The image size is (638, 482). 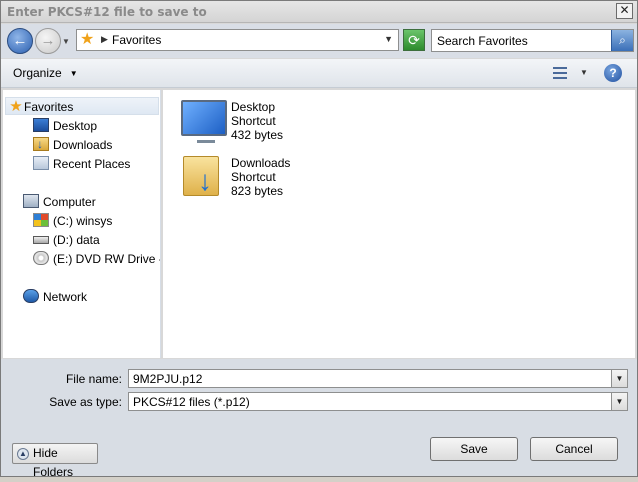 What do you see at coordinates (31, 296) in the screenshot?
I see `network-icon` at bounding box center [31, 296].